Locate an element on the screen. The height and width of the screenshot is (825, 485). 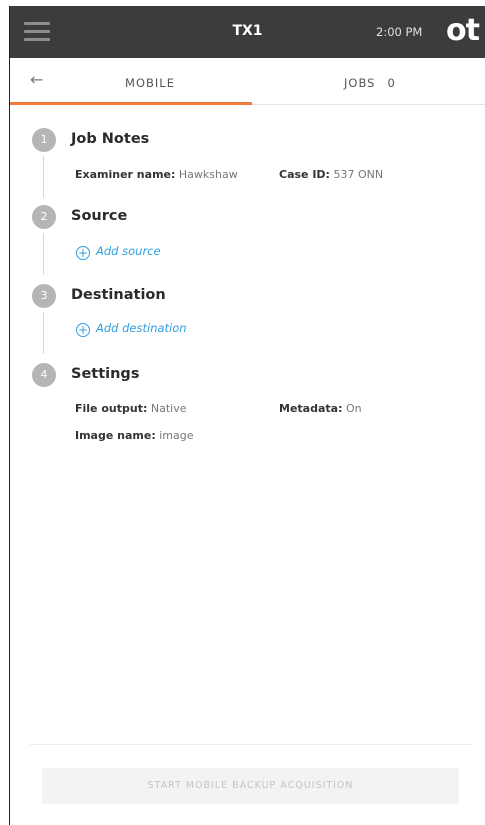
file-output-field: File output: Native is located at coordinates (130, 408).